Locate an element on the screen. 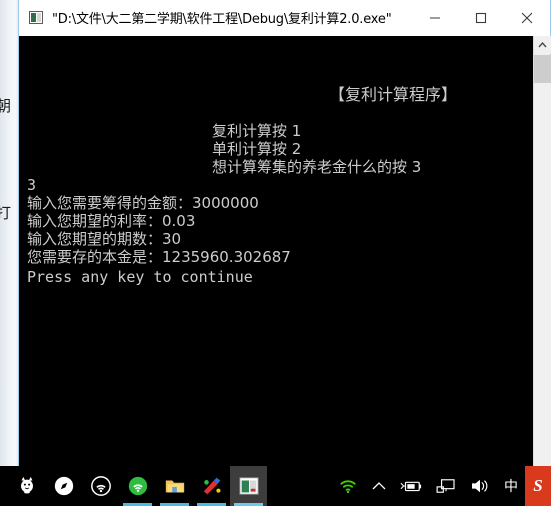  title-bar: "D:\文件\大二第二学期\软件工程\Debug\复利计算2.0.exe" is located at coordinates (284, 18).